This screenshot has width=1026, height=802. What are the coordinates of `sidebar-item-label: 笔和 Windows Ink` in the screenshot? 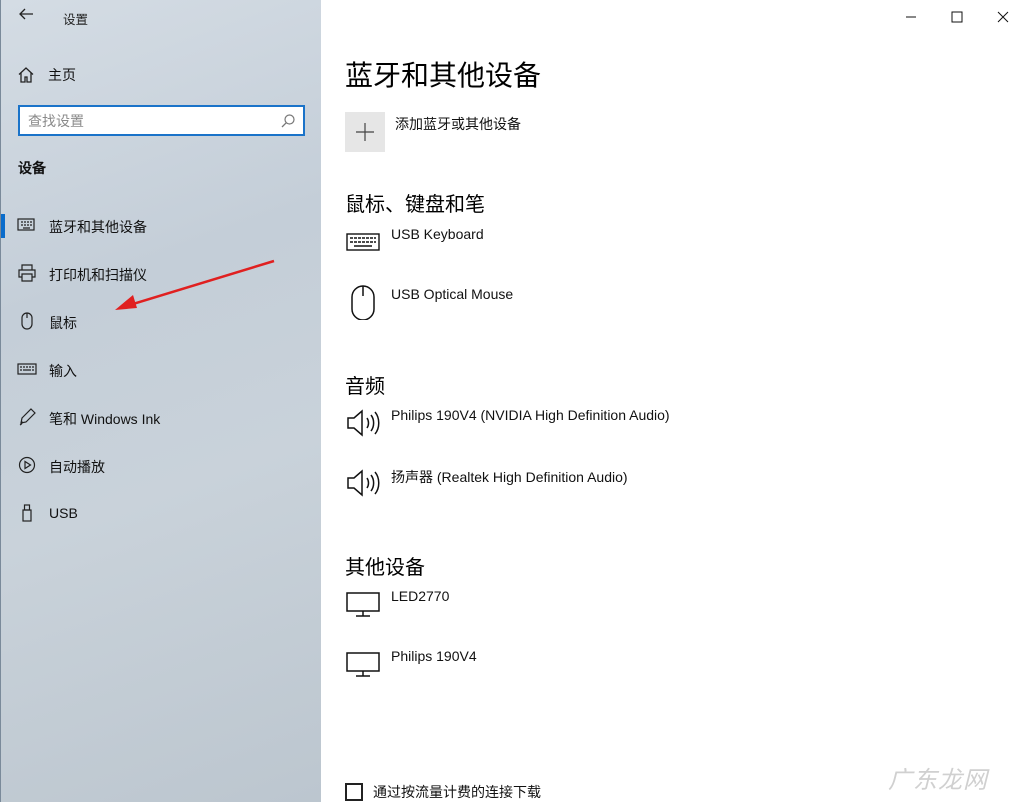 It's located at (105, 419).